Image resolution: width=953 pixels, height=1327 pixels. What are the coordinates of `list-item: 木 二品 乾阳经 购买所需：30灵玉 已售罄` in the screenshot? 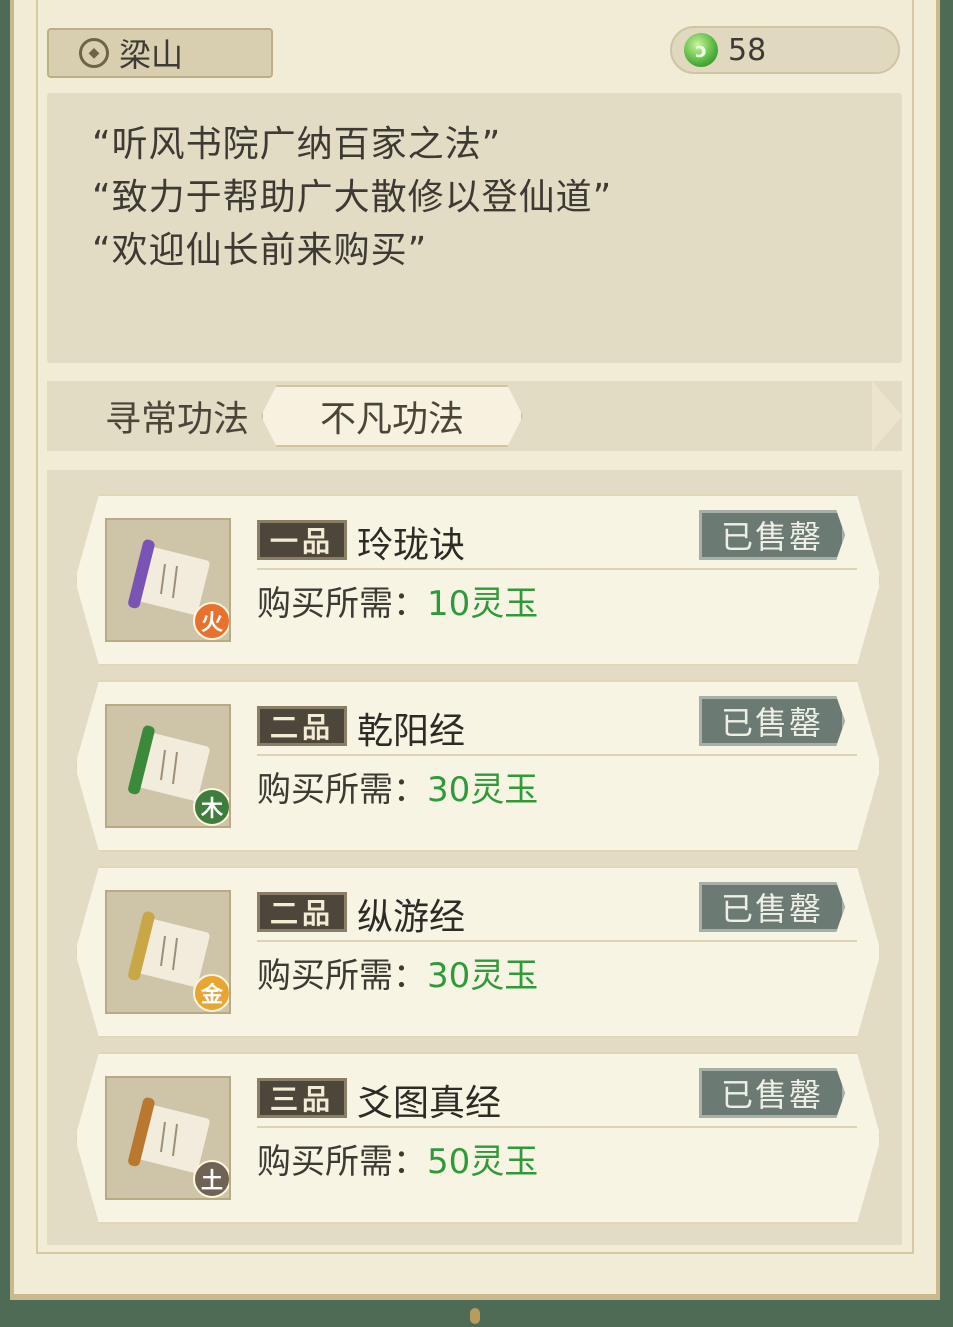 It's located at (478, 766).